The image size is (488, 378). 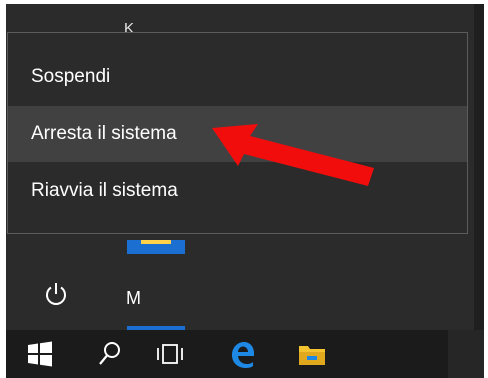 I want to click on windows-start-icon, so click(x=40, y=354).